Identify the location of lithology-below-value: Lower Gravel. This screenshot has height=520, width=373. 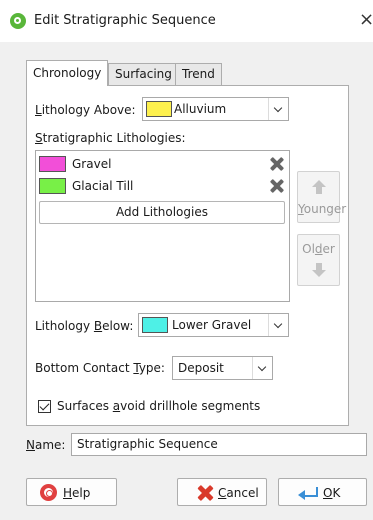
(212, 325).